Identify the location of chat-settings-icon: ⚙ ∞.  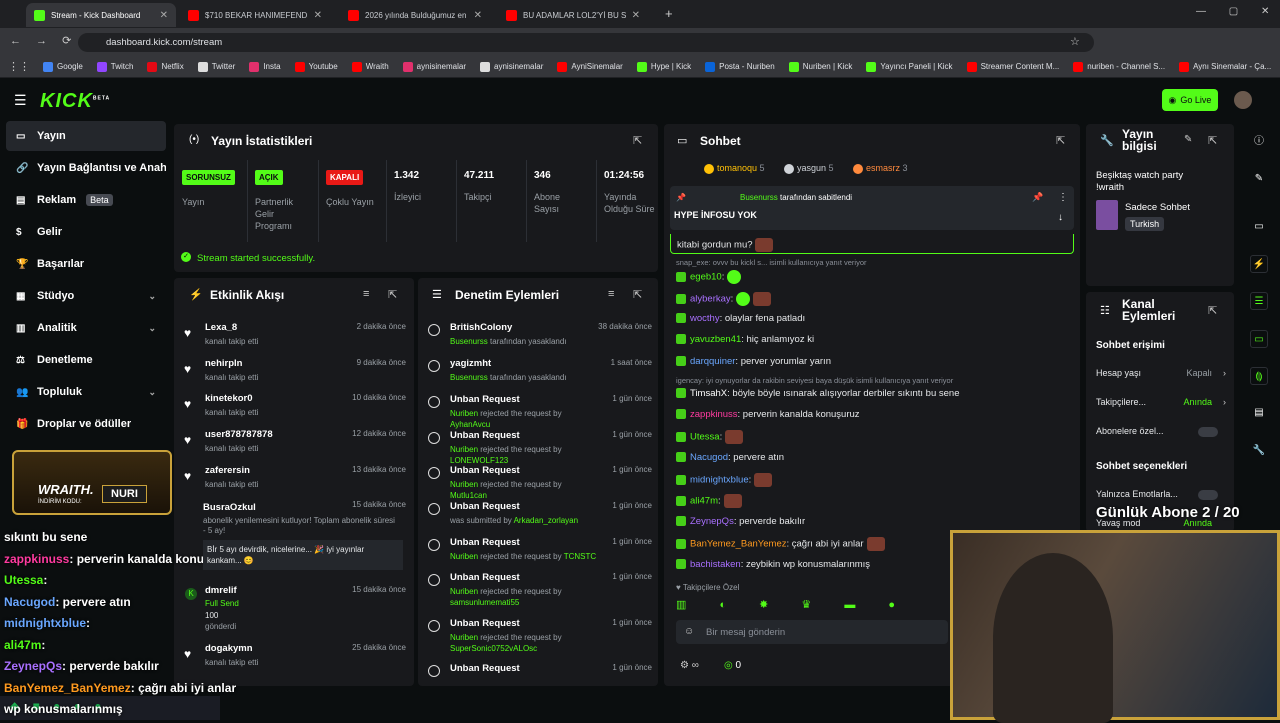
(689, 665).